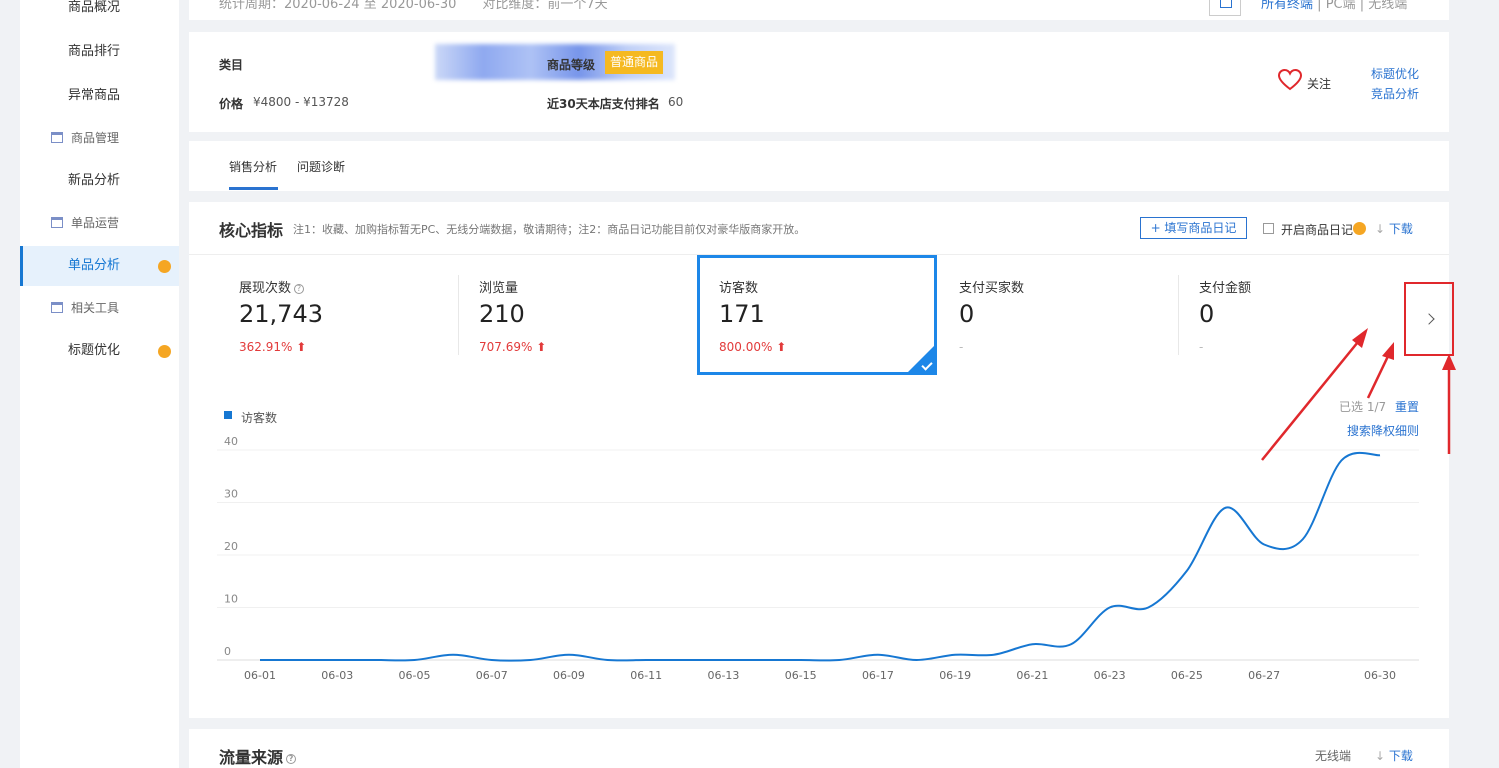  What do you see at coordinates (817, 315) in the screenshot?
I see `metric-card-visitors: 访客数 171 800.00% ⬆` at bounding box center [817, 315].